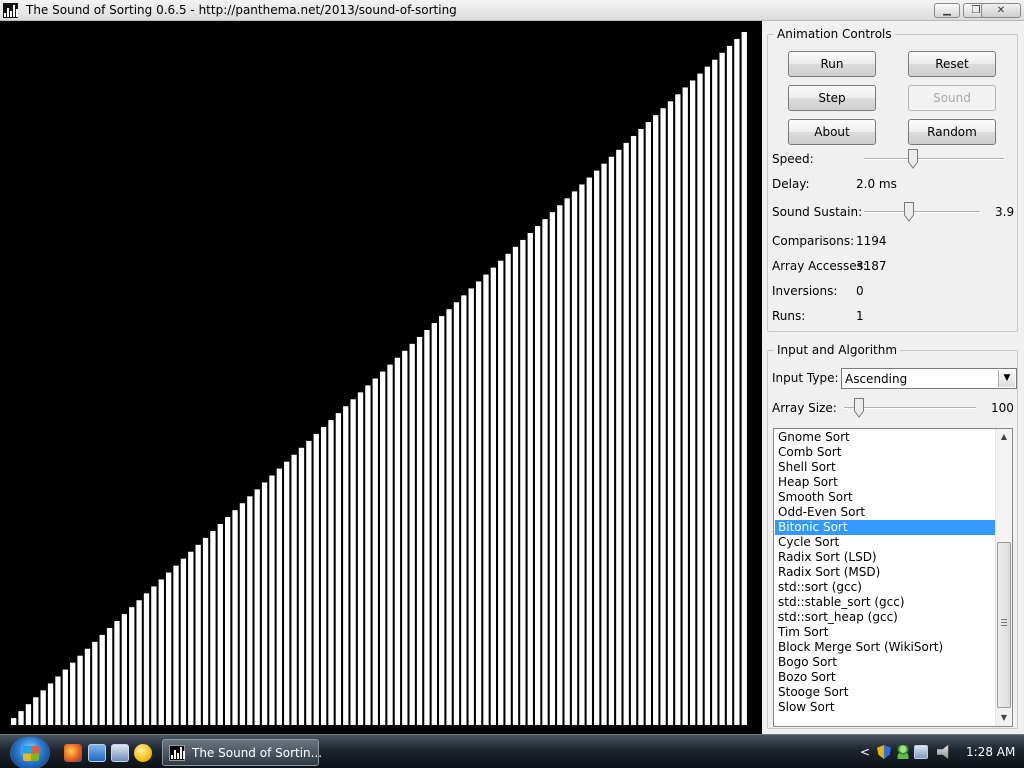  What do you see at coordinates (819, 266) in the screenshot?
I see `array-accesses-label: Array Accesses:` at bounding box center [819, 266].